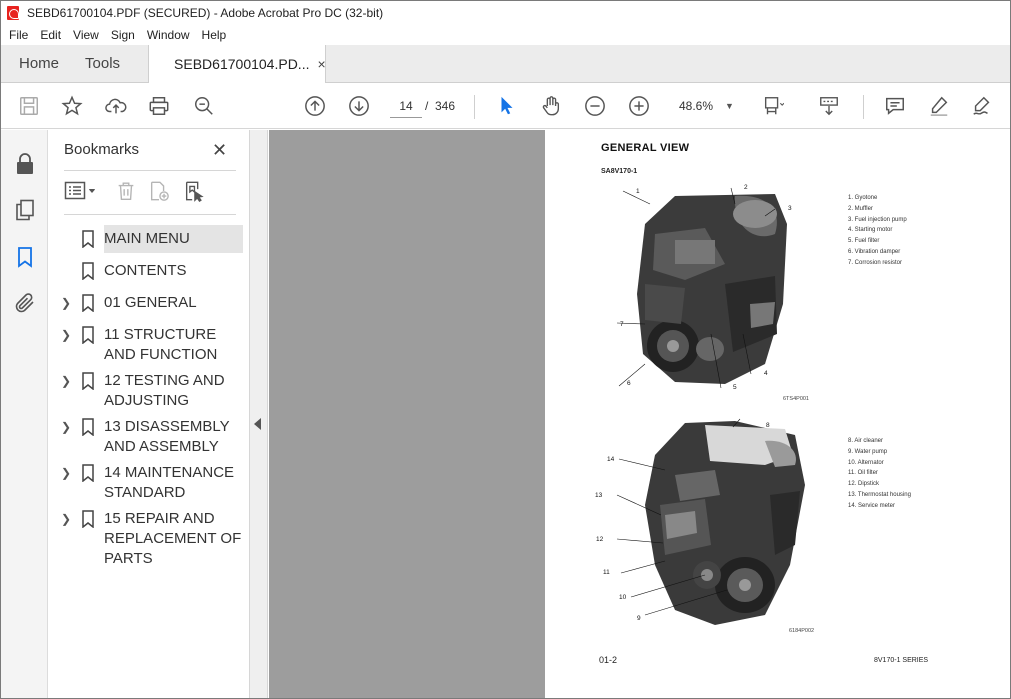  Describe the element at coordinates (82, 192) in the screenshot. I see `bookmark-options-icon` at that location.